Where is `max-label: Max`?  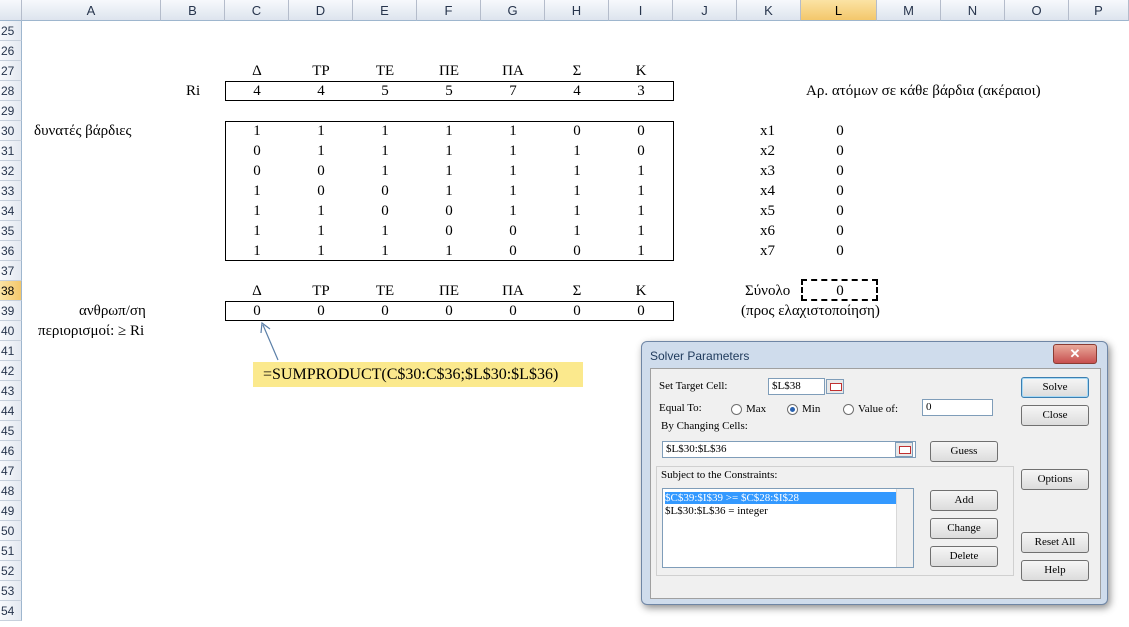
max-label: Max is located at coordinates (756, 409).